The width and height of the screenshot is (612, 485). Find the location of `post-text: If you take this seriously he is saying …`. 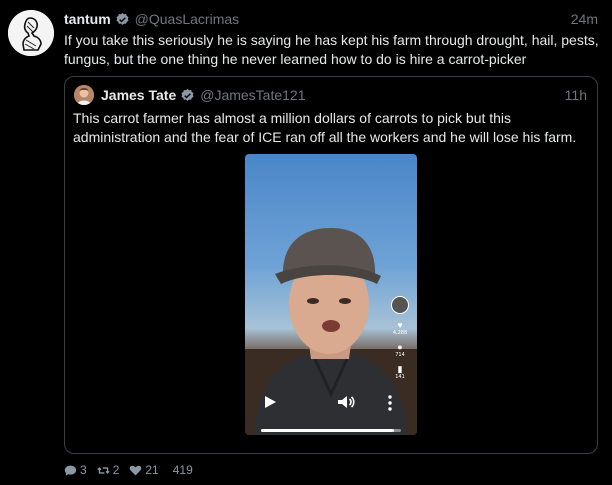

post-text: If you take this seriously he is saying … is located at coordinates (331, 49).